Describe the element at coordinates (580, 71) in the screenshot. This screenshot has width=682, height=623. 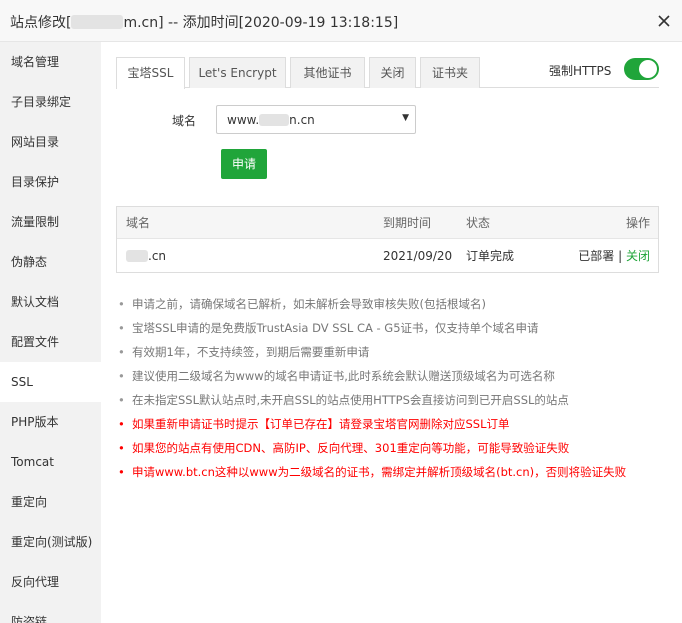
I see `force-https-label: 强制HTTPS` at that location.